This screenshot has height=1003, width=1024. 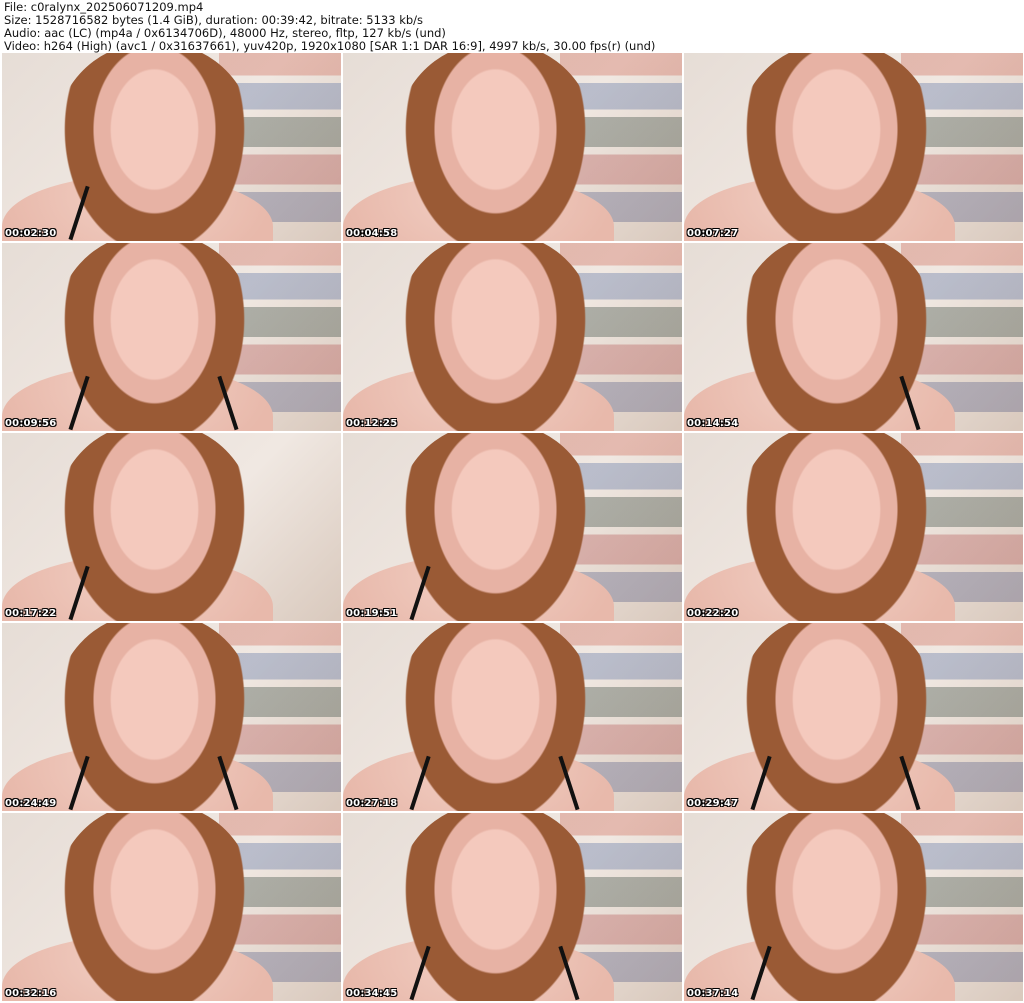 I want to click on timestamp-label: 00:07:27, so click(x=713, y=233).